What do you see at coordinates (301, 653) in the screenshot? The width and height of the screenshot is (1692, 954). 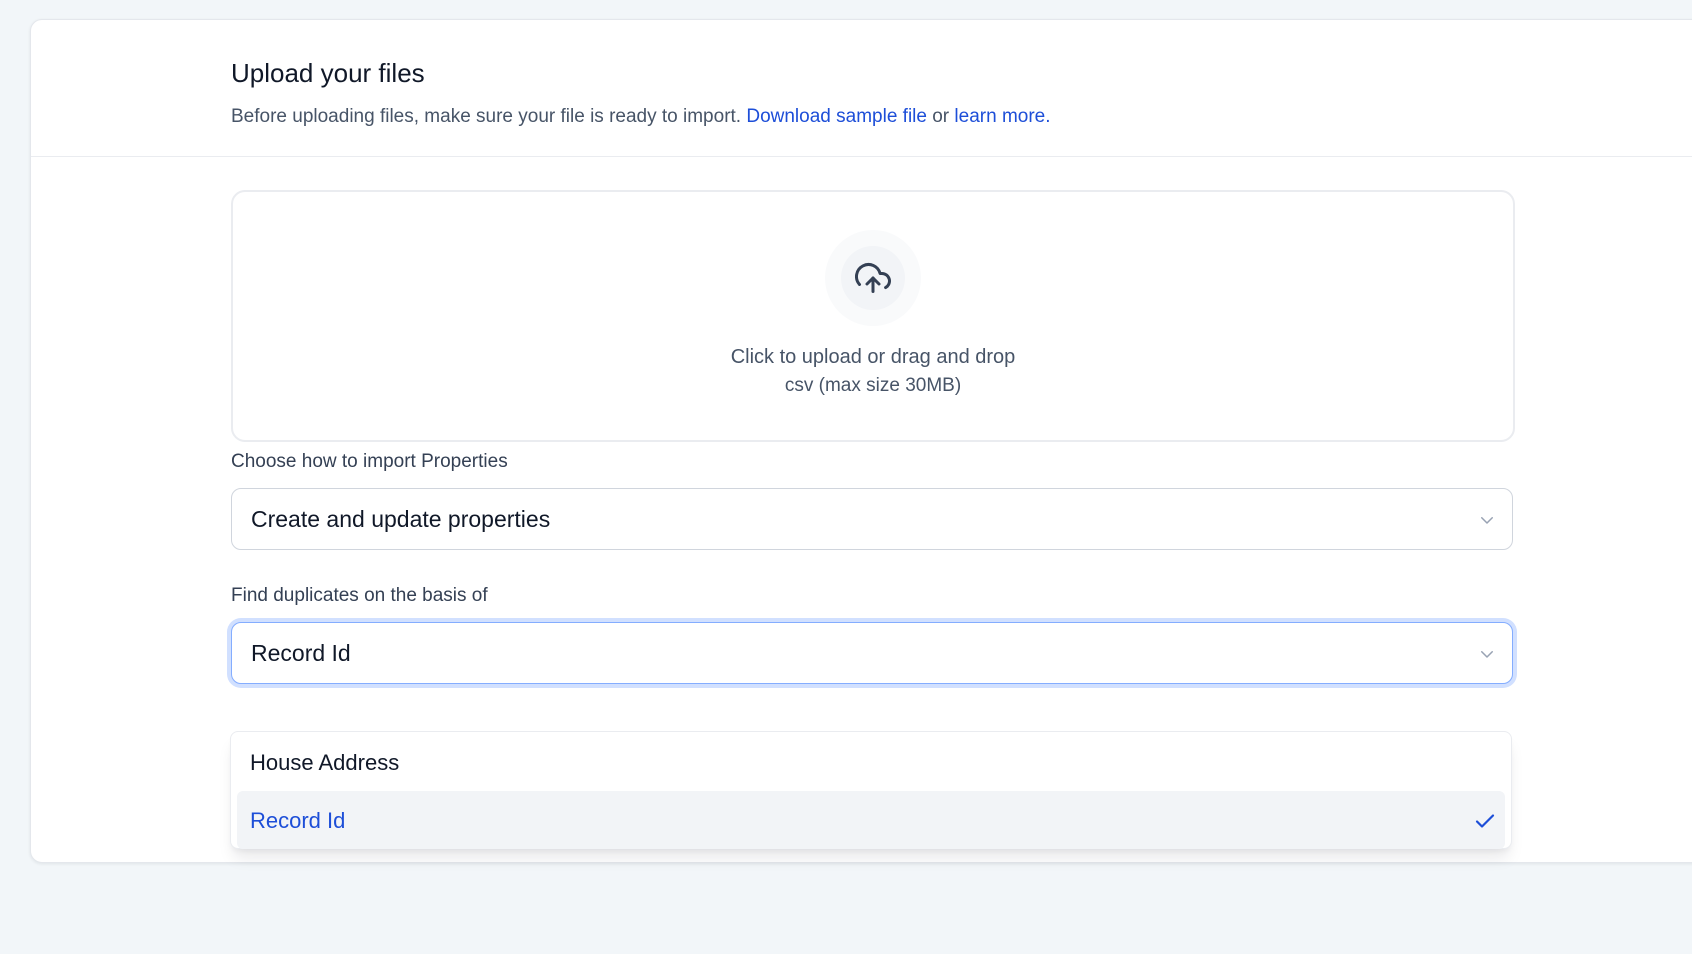 I see `duplicates-value: Record Id` at bounding box center [301, 653].